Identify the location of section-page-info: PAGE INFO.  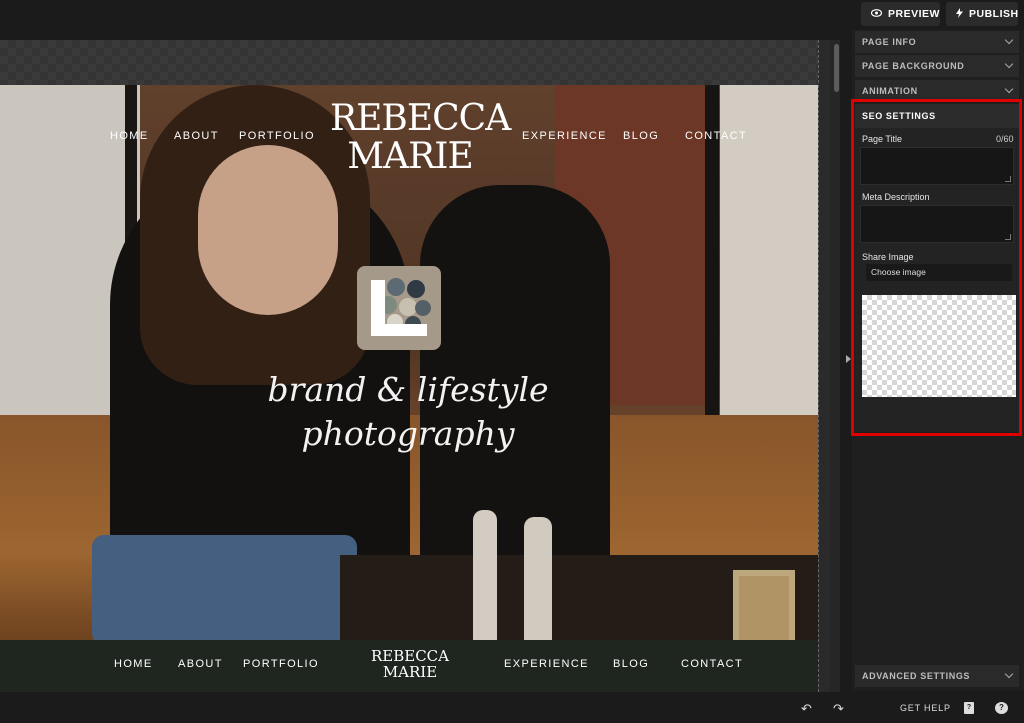
(937, 42).